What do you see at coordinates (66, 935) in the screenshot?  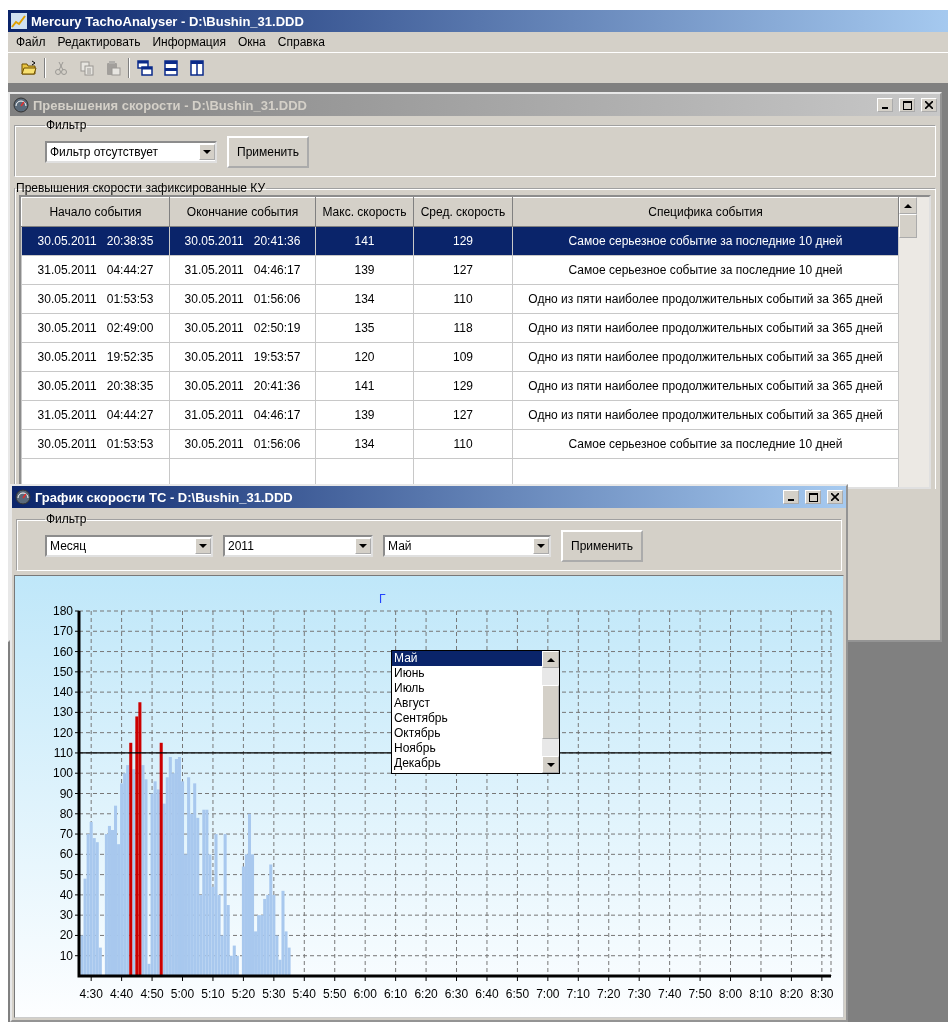 I see `axis-tick-label: 20` at bounding box center [66, 935].